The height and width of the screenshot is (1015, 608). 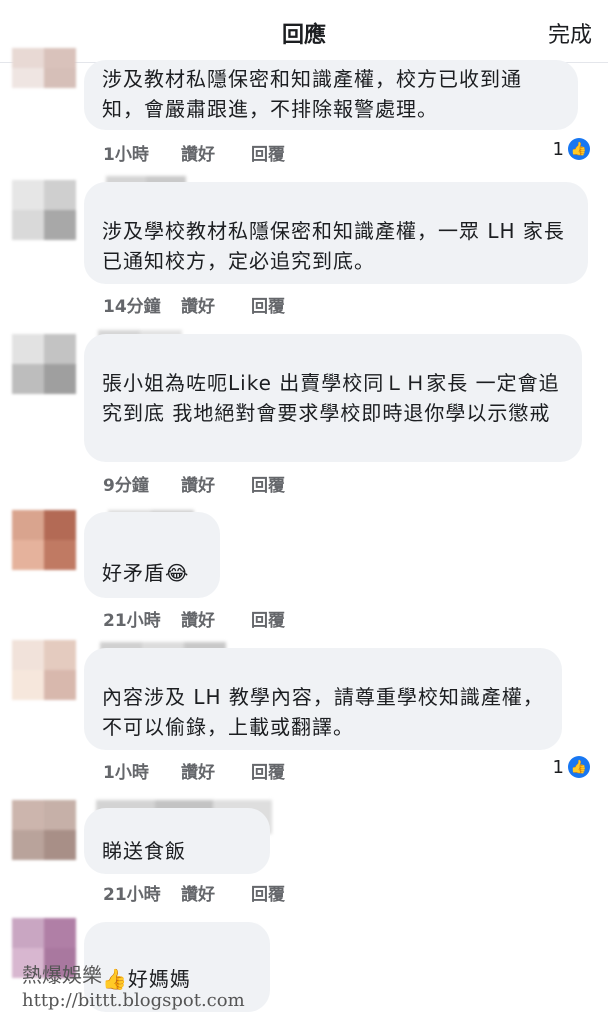 What do you see at coordinates (133, 1000) in the screenshot?
I see `watermark-url: http://bittt.blogspot.com` at bounding box center [133, 1000].